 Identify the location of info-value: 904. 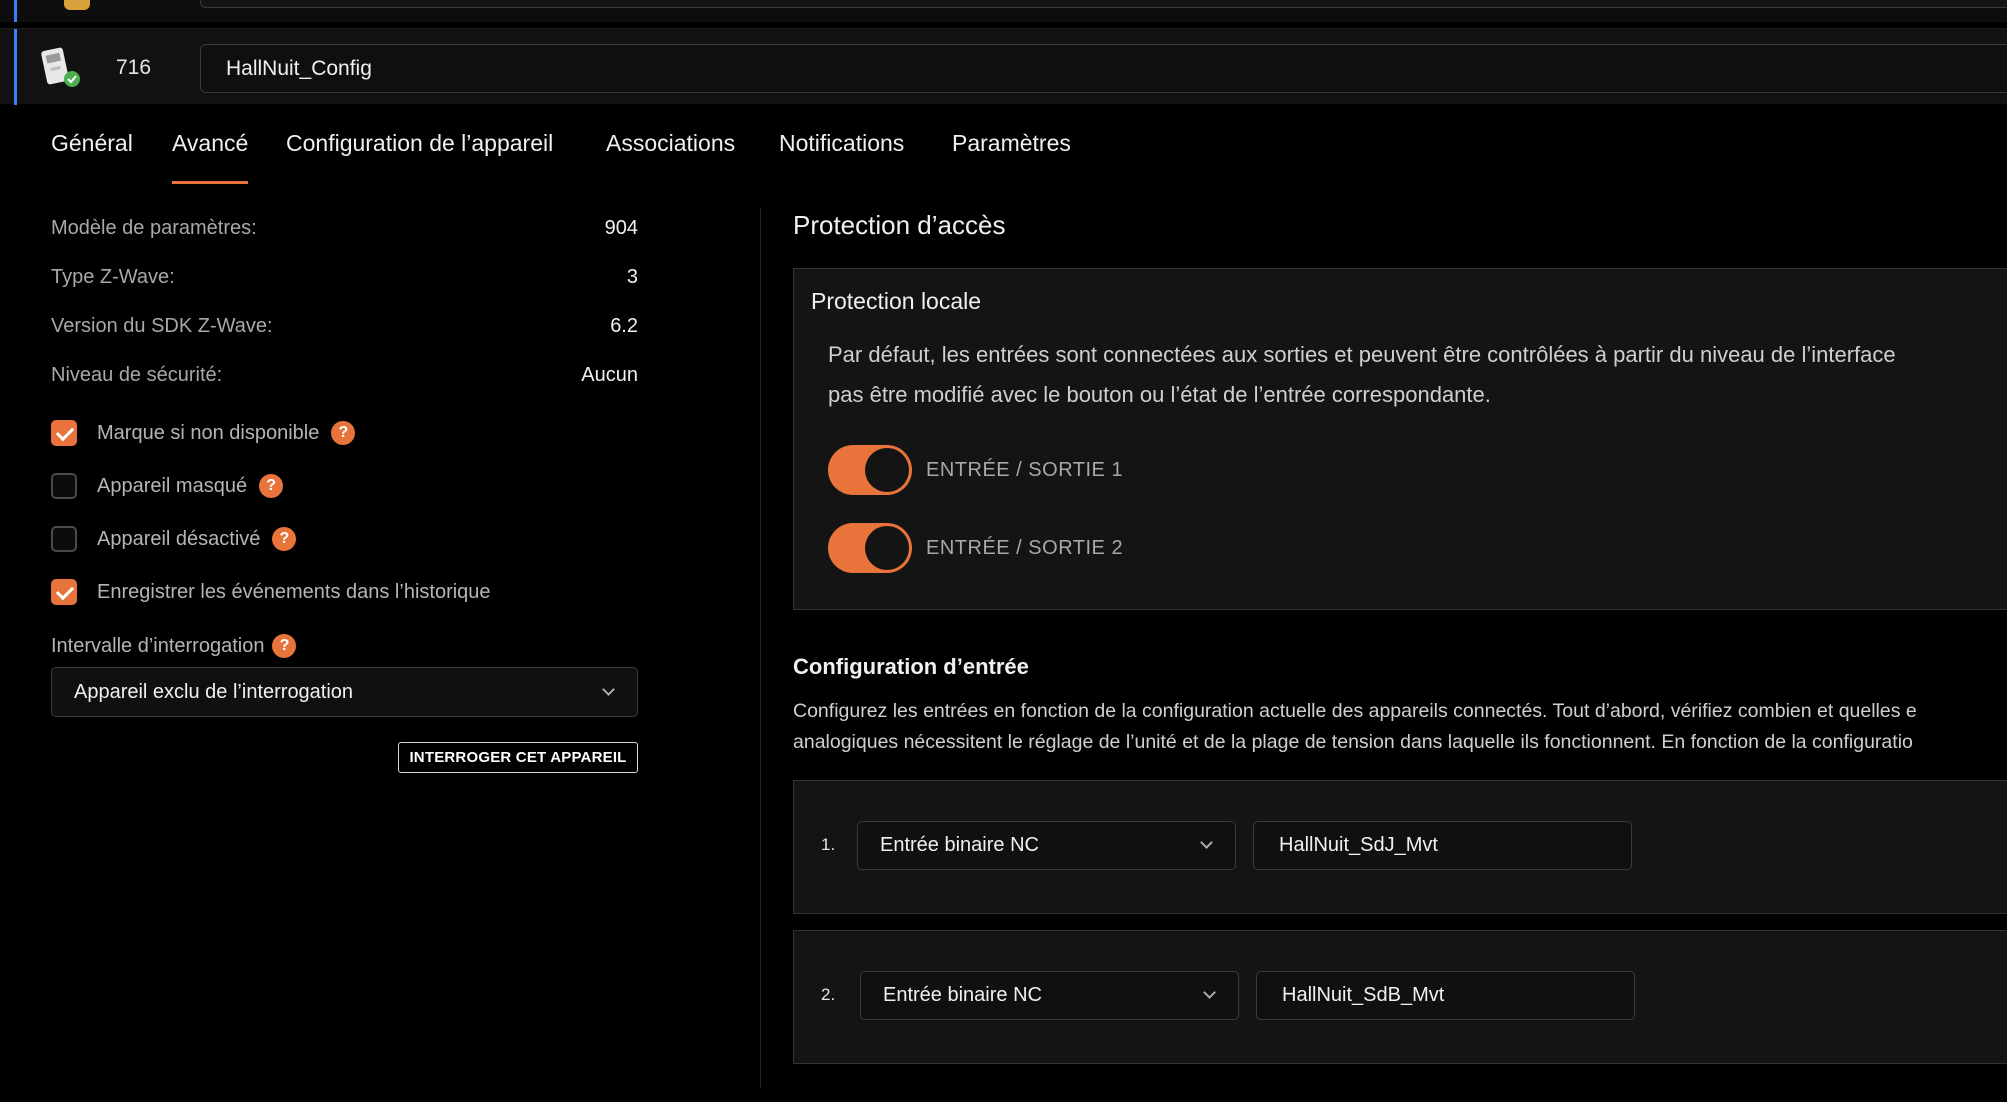
(621, 228).